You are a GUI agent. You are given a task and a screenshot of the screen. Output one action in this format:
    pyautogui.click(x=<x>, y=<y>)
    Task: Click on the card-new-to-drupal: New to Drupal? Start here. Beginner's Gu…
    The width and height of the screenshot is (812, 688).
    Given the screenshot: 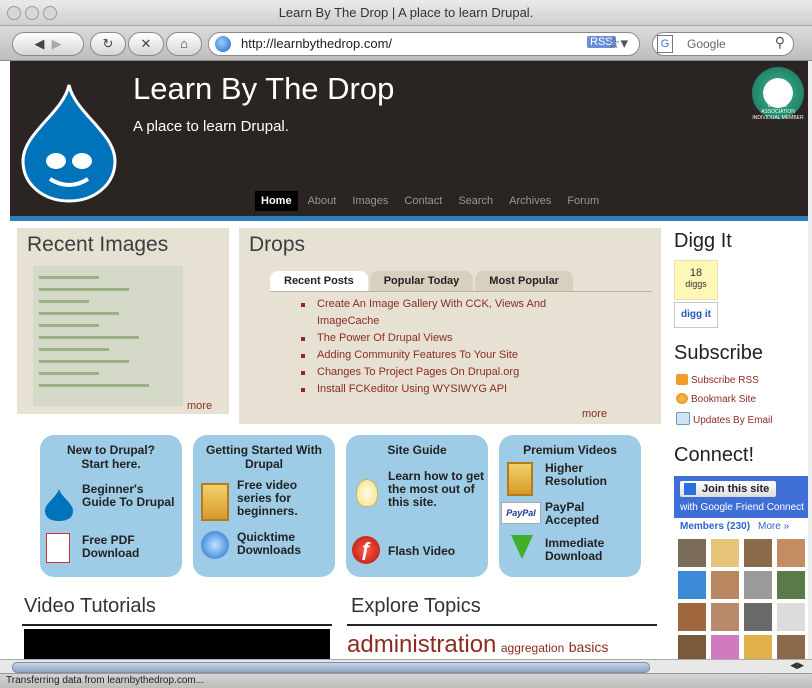 What is the action you would take?
    pyautogui.click(x=111, y=506)
    